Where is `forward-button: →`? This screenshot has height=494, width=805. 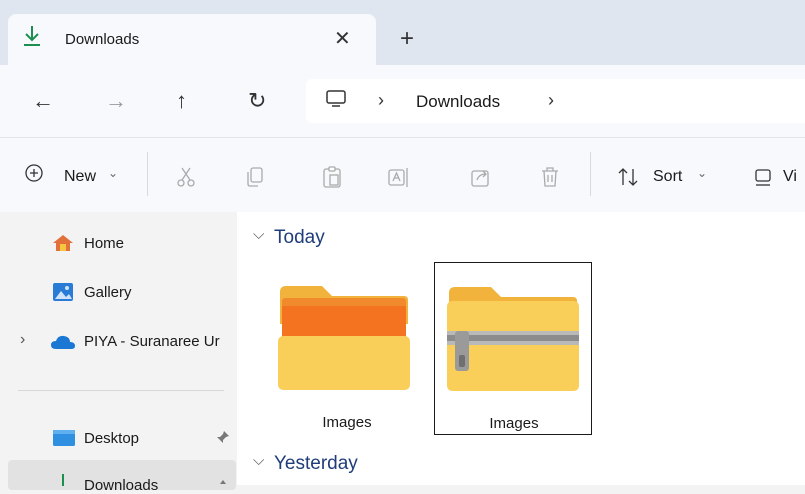
forward-button: → is located at coordinates (116, 101).